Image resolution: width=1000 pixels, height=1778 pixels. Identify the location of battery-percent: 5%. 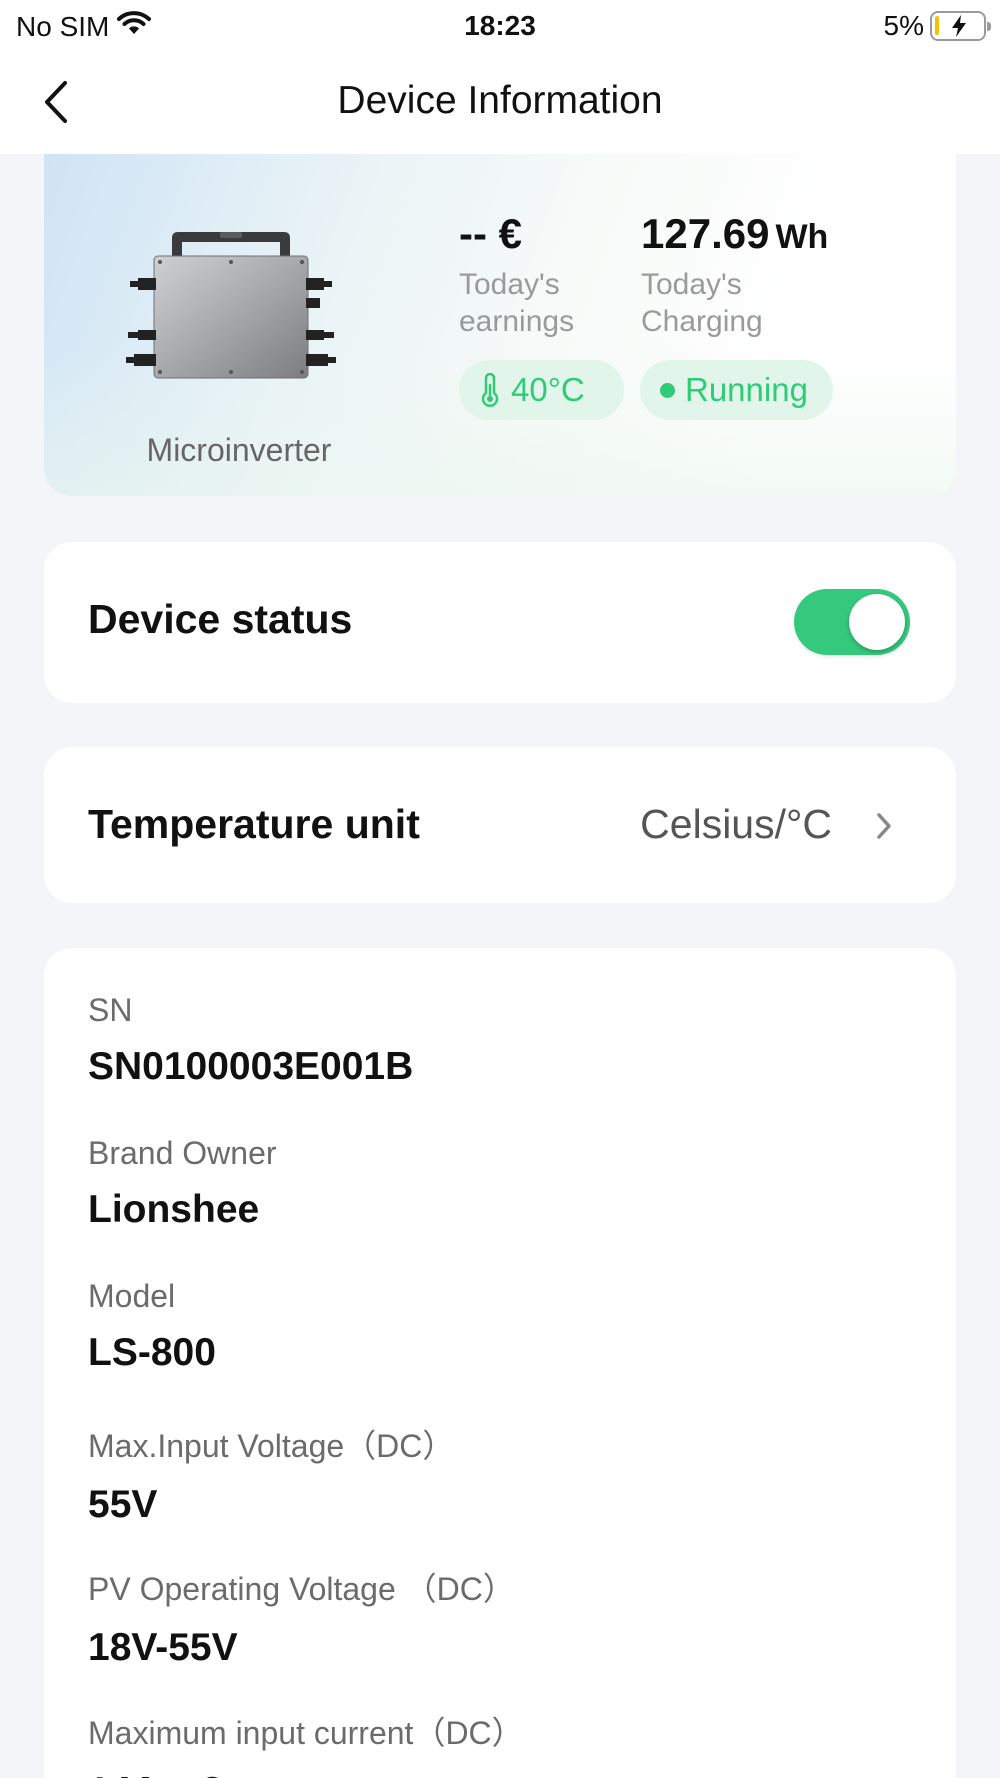
(903, 25).